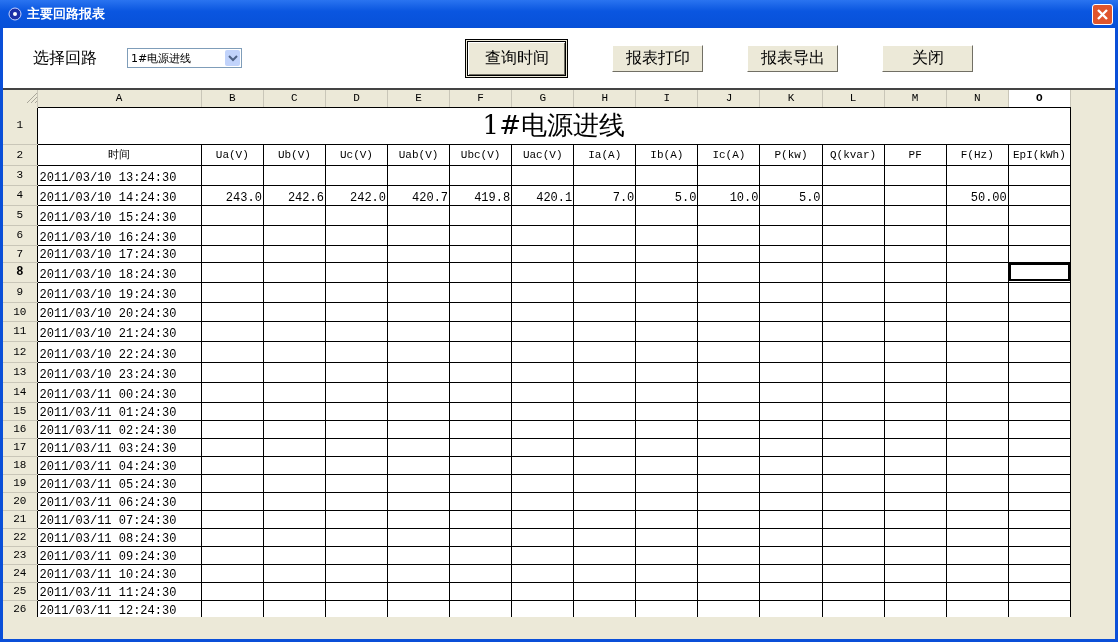  What do you see at coordinates (542, 98) in the screenshot?
I see `column-header: G` at bounding box center [542, 98].